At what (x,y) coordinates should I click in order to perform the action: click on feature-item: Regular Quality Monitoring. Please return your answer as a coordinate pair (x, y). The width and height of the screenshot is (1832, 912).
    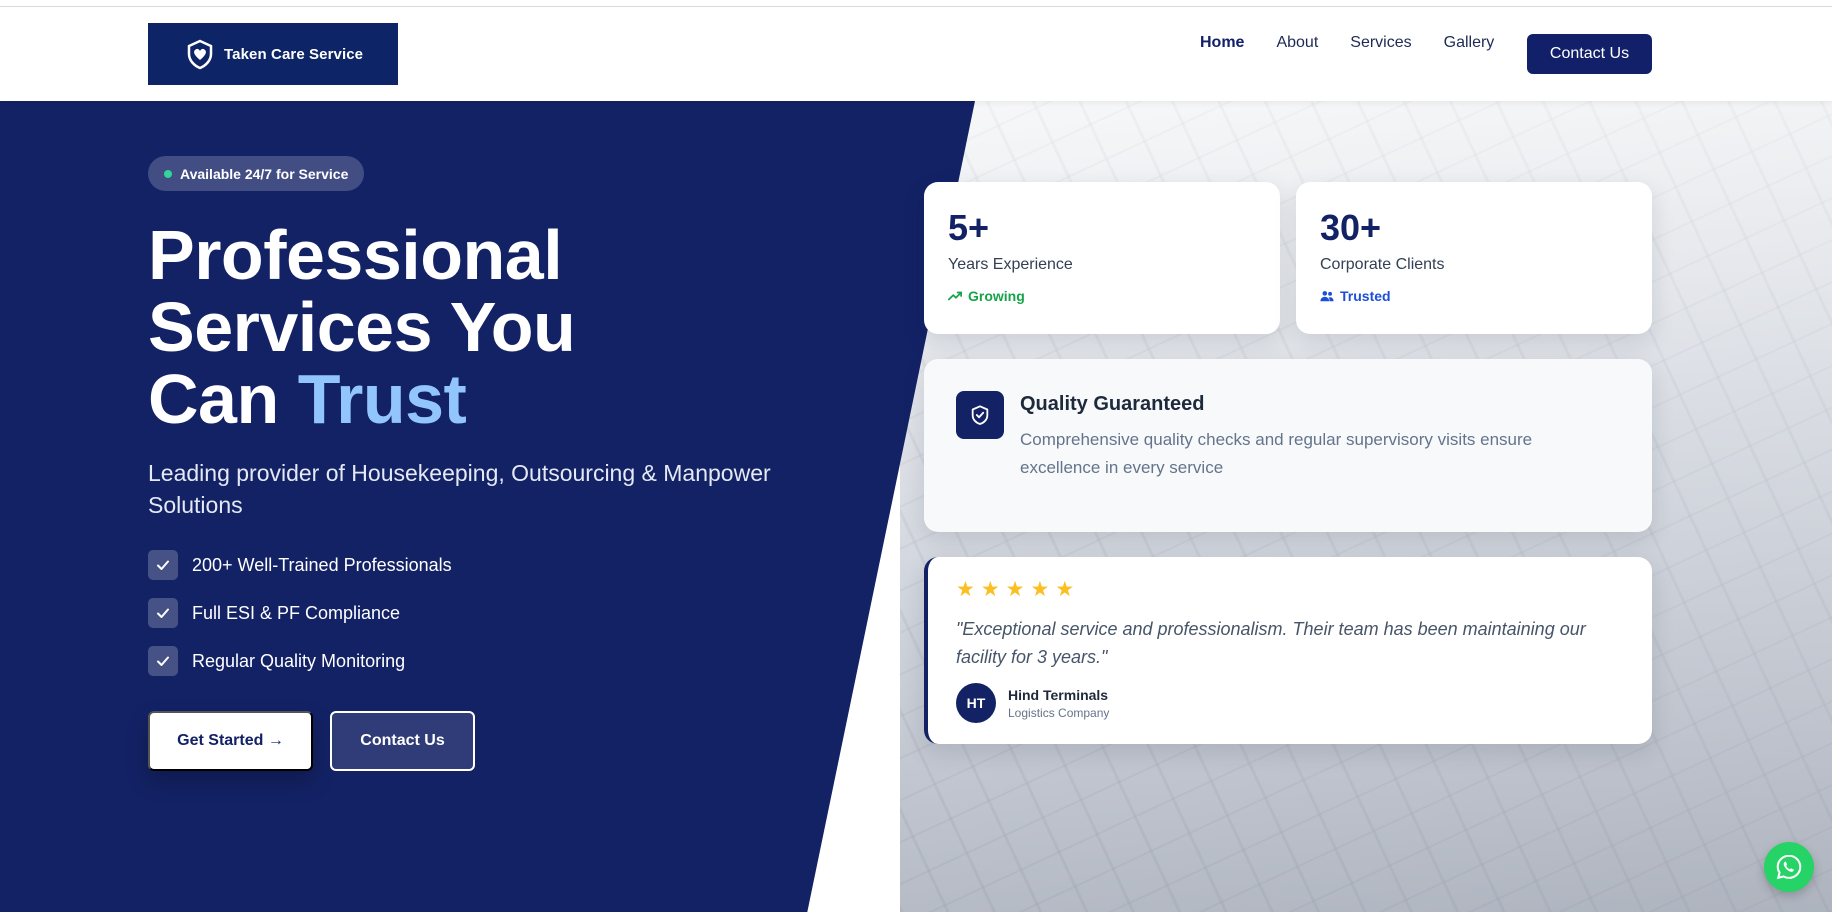
    Looking at the image, I should click on (300, 661).